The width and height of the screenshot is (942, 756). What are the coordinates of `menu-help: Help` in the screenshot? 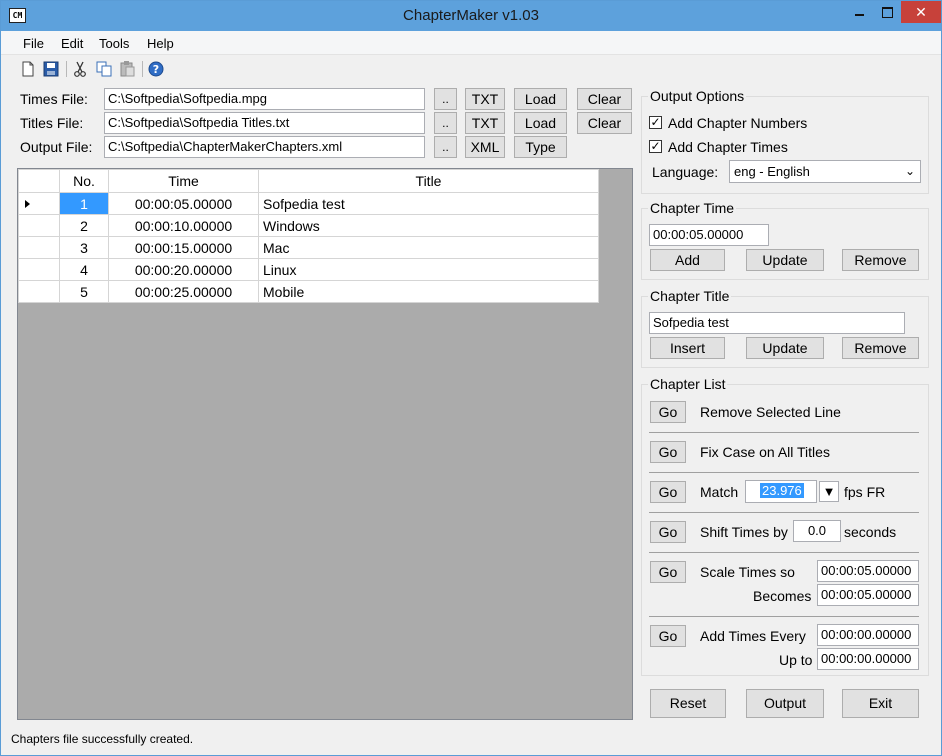 It's located at (160, 43).